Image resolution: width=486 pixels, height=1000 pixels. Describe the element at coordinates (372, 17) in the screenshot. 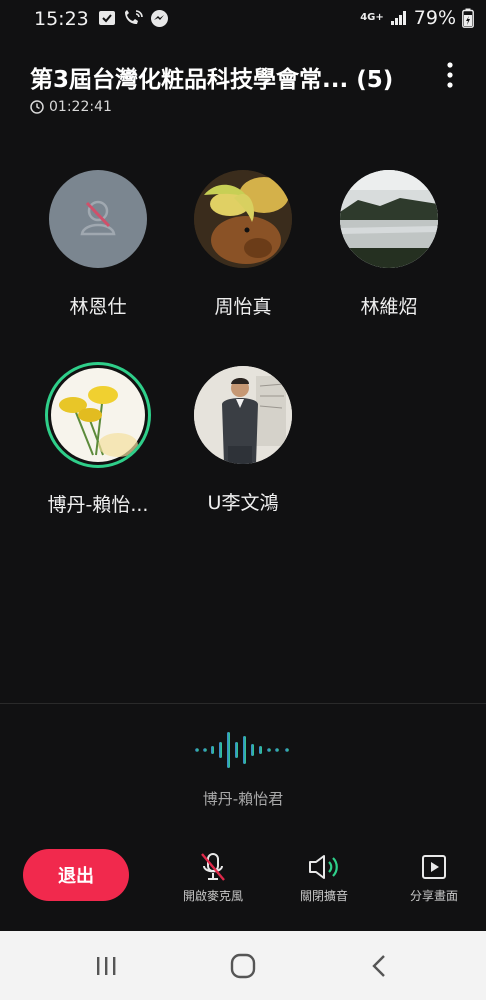

I see `network-type: 4G+` at that location.